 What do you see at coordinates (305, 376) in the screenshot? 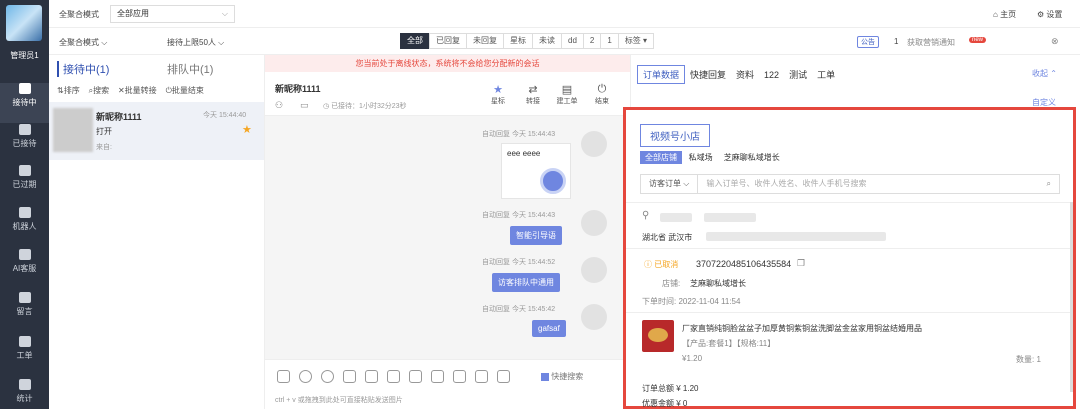
I see `history-icon` at bounding box center [305, 376].